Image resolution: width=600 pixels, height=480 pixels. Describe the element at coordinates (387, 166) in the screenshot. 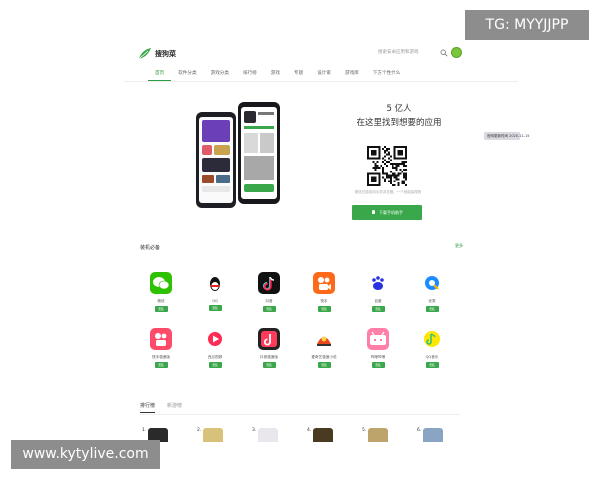

I see `qr-code` at that location.